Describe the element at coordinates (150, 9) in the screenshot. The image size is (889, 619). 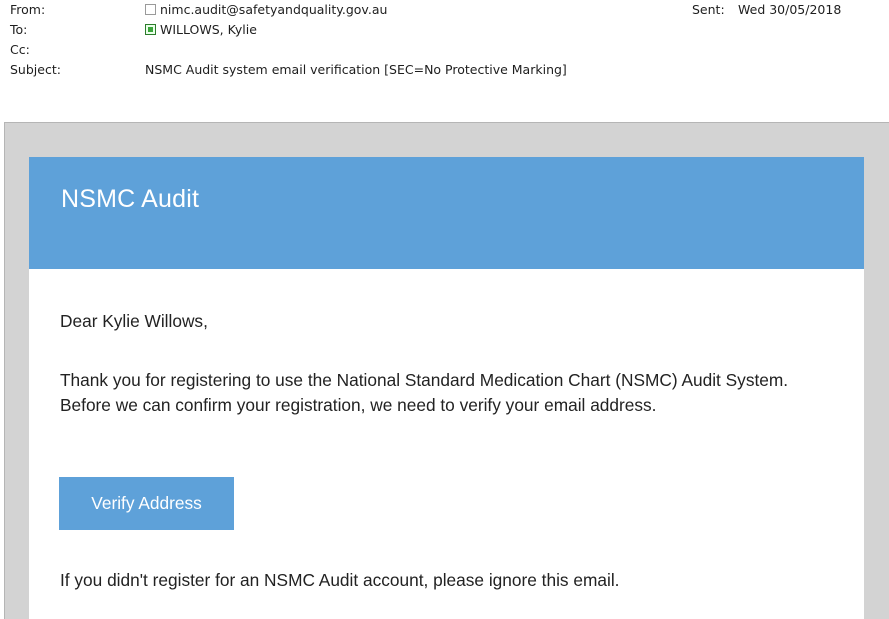
I see `presence-unknown-icon` at that location.